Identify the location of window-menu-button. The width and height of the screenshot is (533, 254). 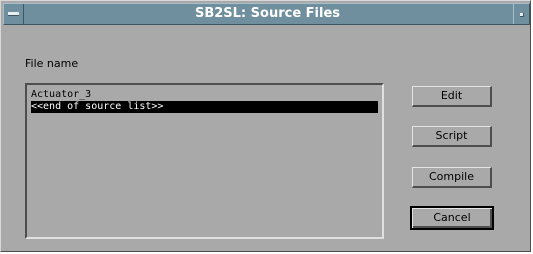
(14, 14).